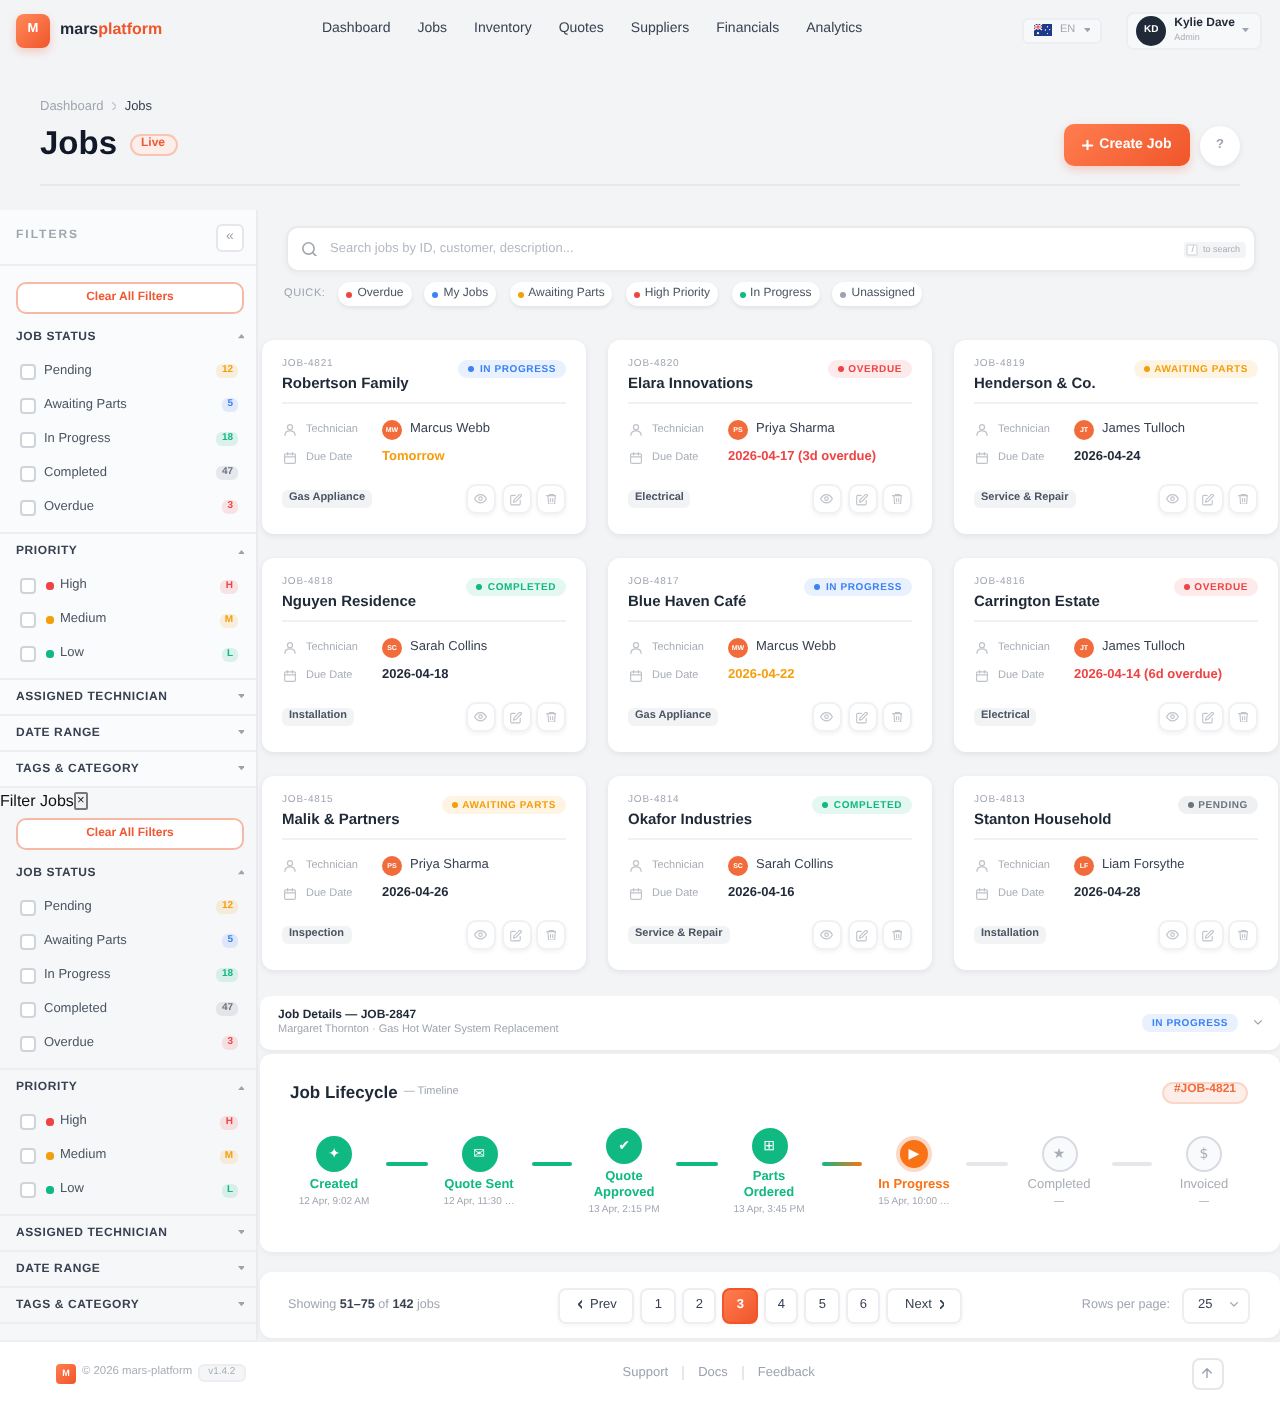  I want to click on chevron-icon, so click(114, 106).